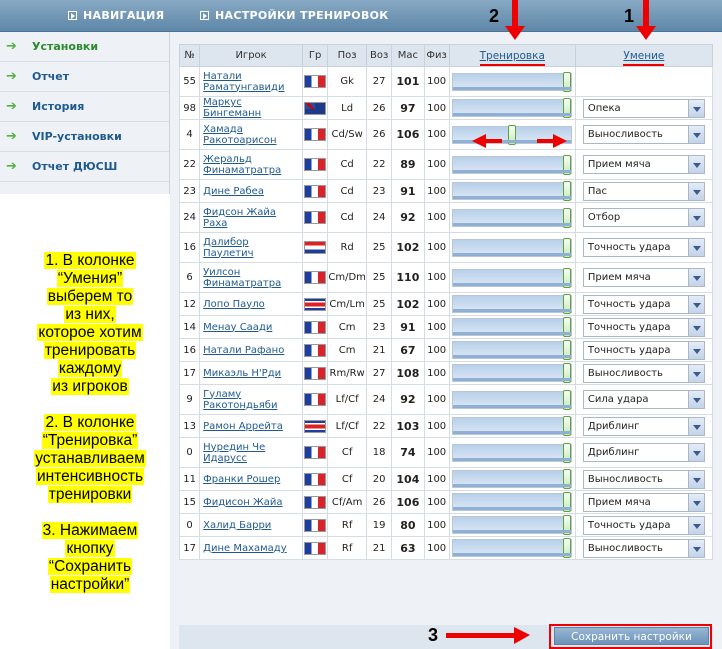 This screenshot has width=722, height=649. What do you see at coordinates (251, 548) in the screenshot?
I see `player-name-cell: Дине Махамаду` at bounding box center [251, 548].